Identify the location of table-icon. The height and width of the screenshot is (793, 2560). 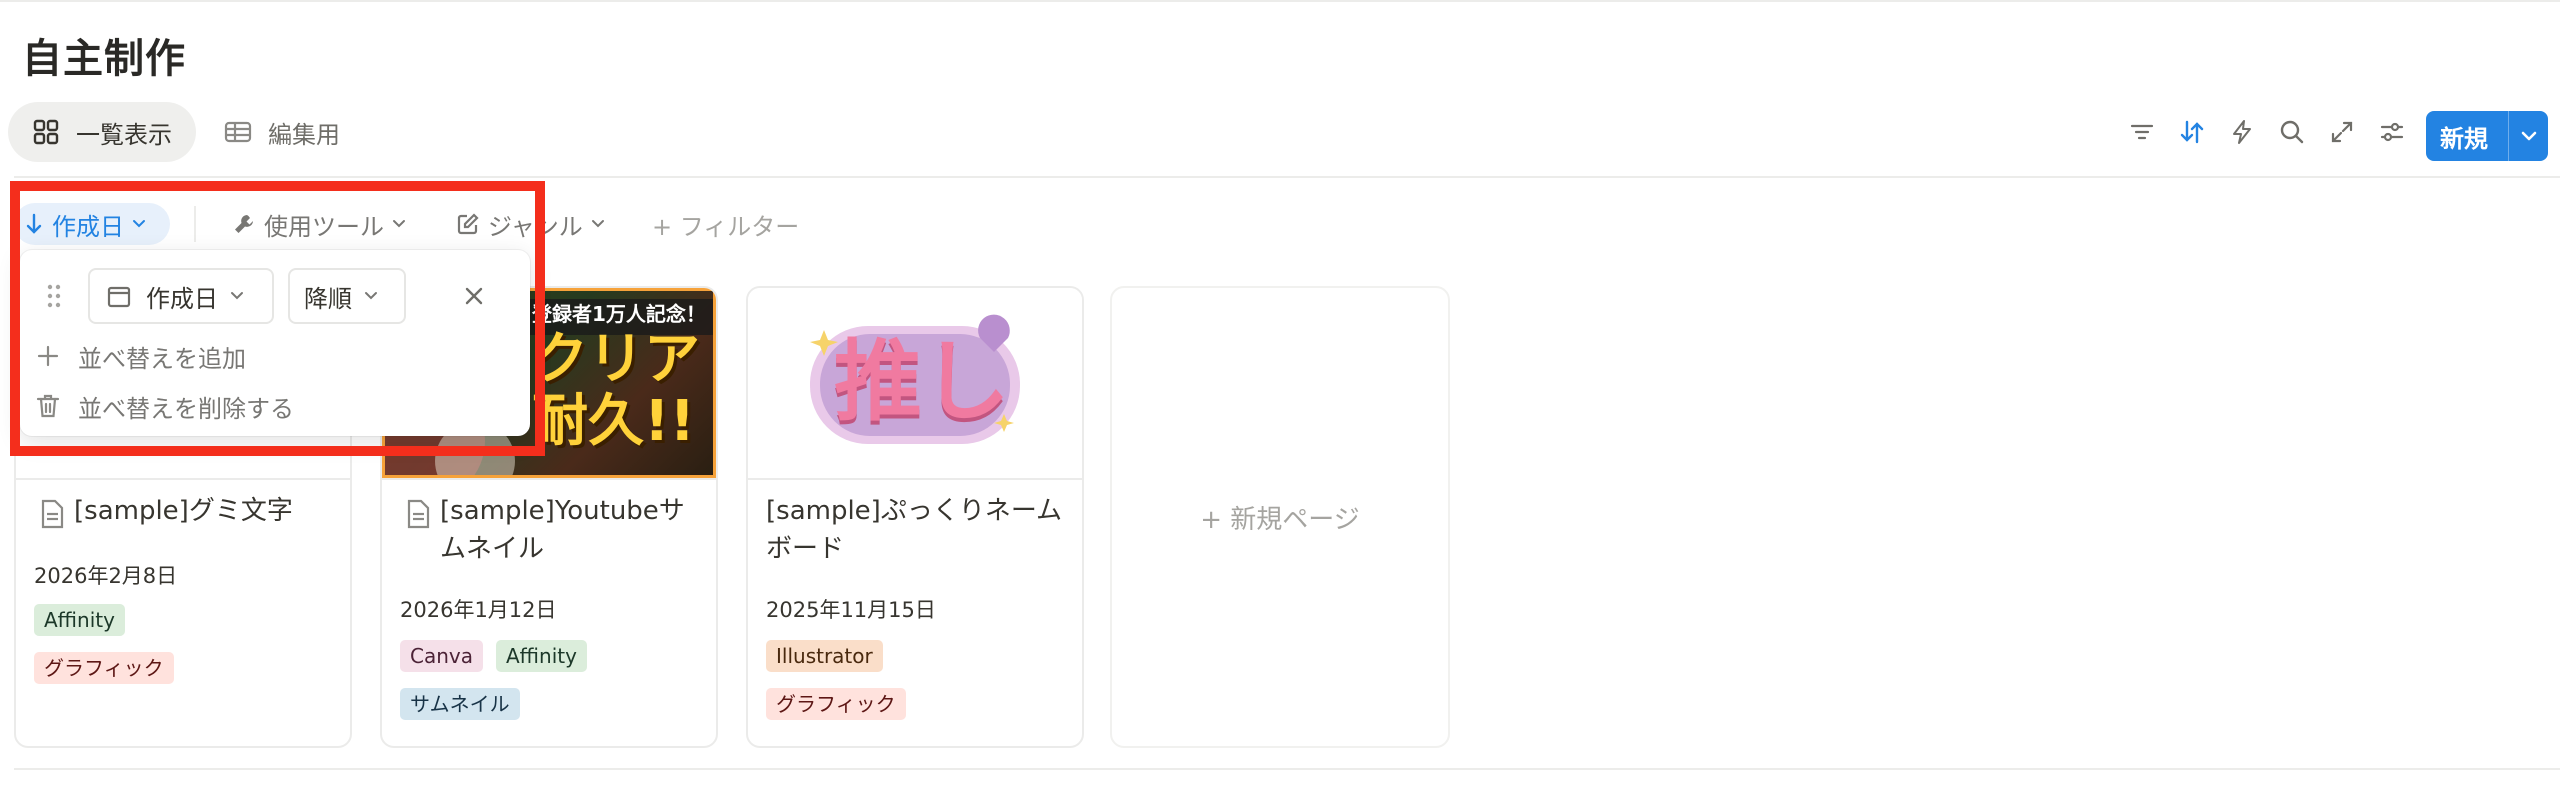
(238, 132).